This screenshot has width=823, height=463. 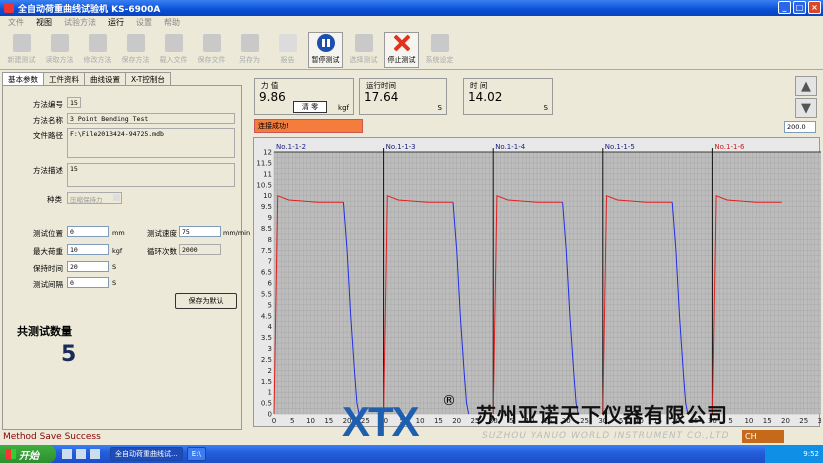 I want to click on runtime-readout: 运行时间 17.64 S, so click(x=403, y=96).